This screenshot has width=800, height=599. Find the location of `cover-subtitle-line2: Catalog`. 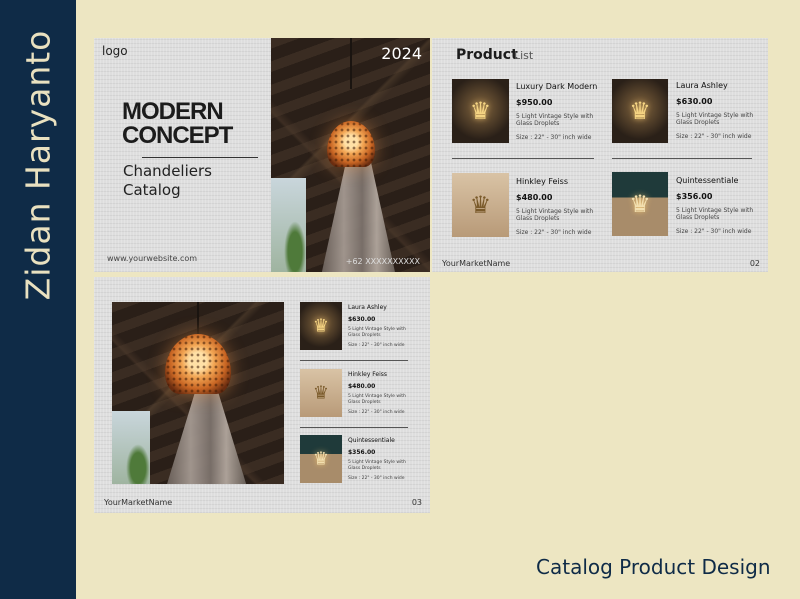

cover-subtitle-line2: Catalog is located at coordinates (152, 190).